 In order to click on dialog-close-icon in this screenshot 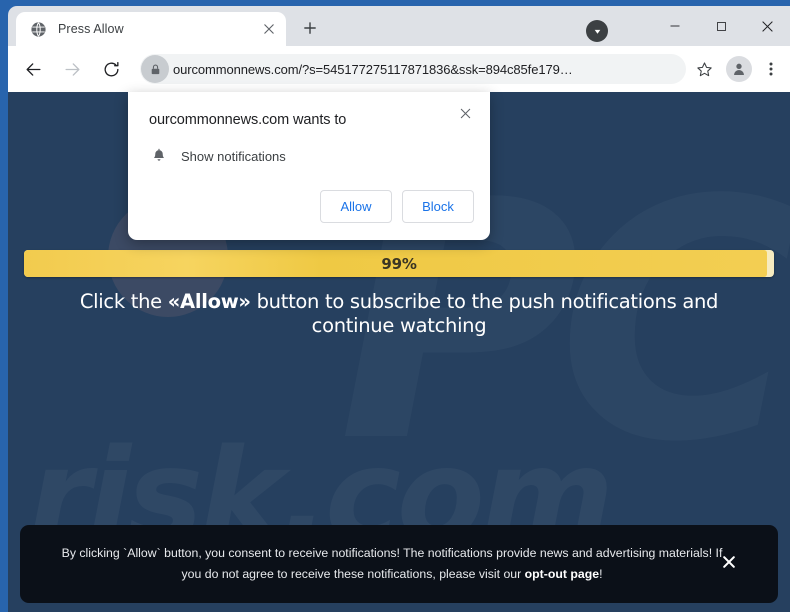, I will do `click(465, 113)`.